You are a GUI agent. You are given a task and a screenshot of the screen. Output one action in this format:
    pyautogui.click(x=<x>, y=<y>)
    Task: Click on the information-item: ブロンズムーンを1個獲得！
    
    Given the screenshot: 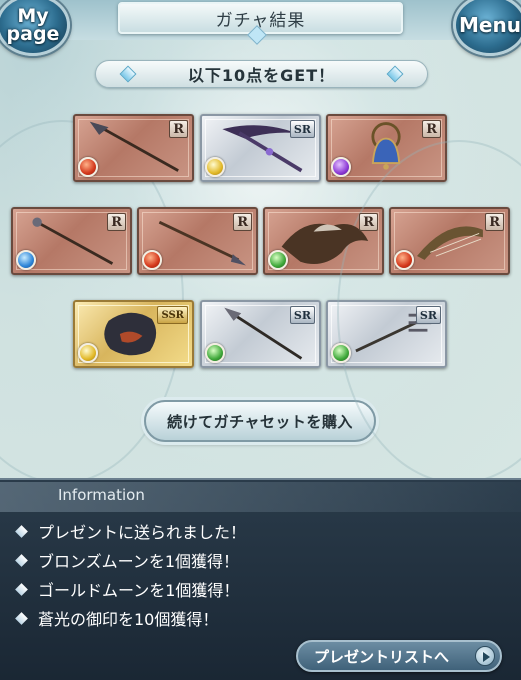 What is the action you would take?
    pyautogui.click(x=130, y=561)
    